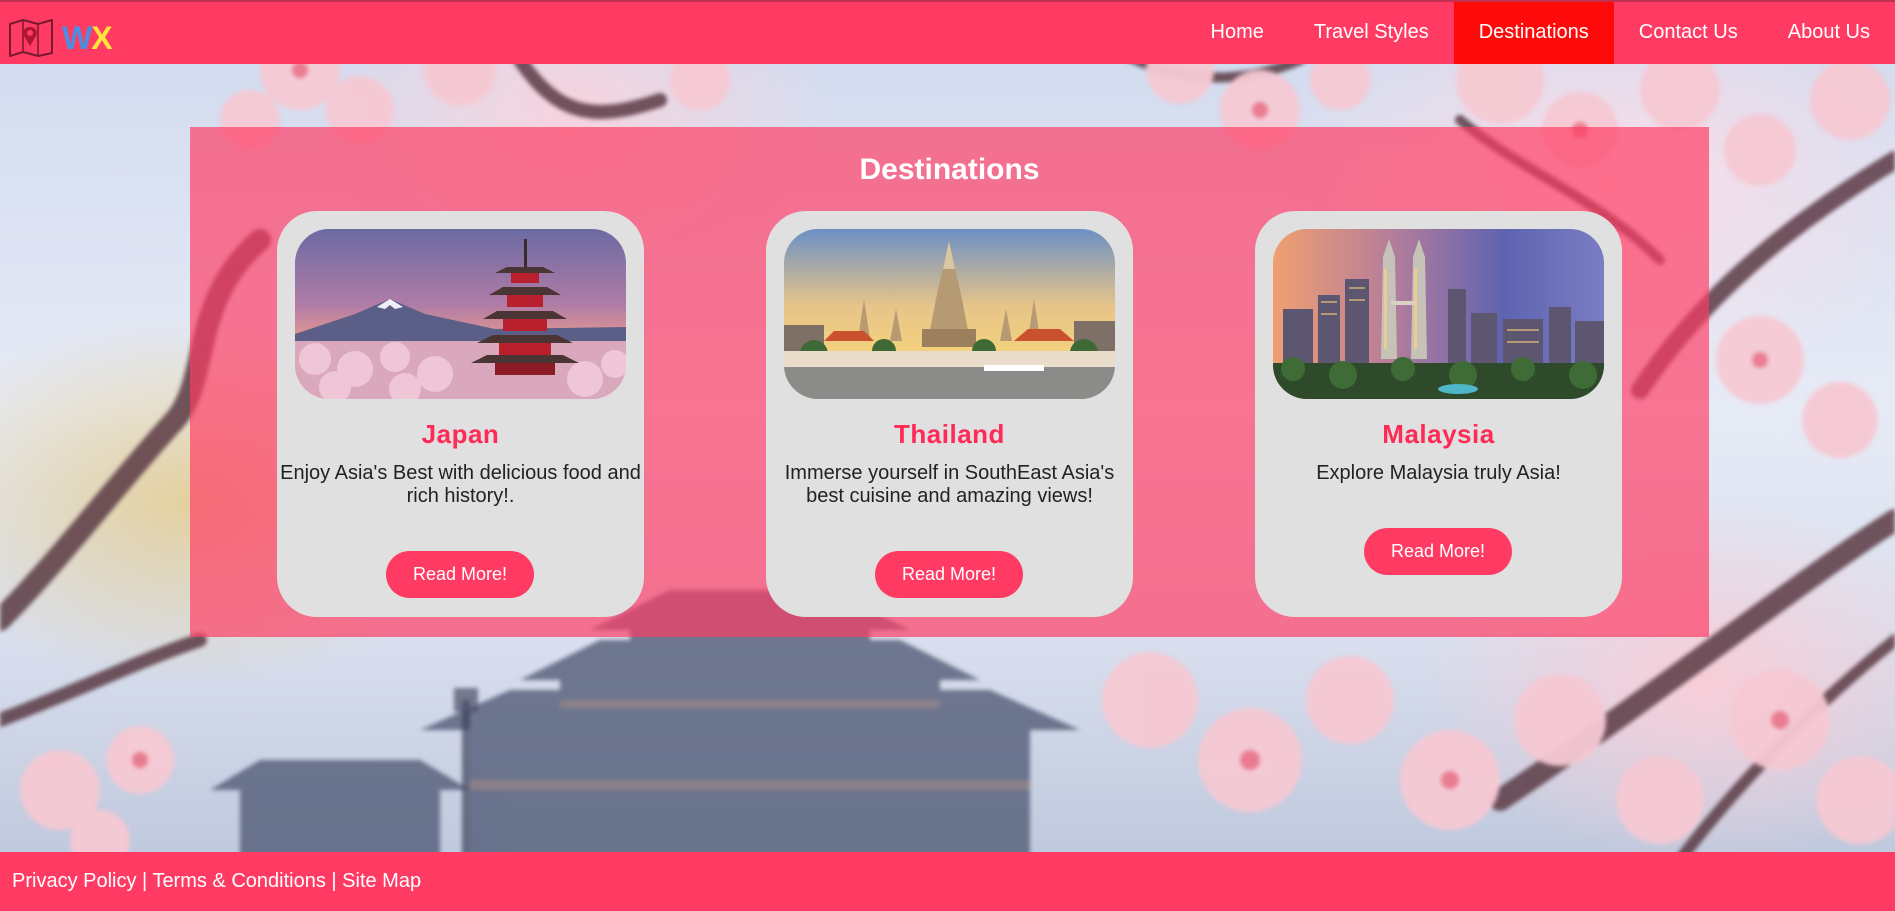 This screenshot has height=911, width=1895. What do you see at coordinates (949, 574) in the screenshot?
I see `read-more-button-thailand: Read More!` at bounding box center [949, 574].